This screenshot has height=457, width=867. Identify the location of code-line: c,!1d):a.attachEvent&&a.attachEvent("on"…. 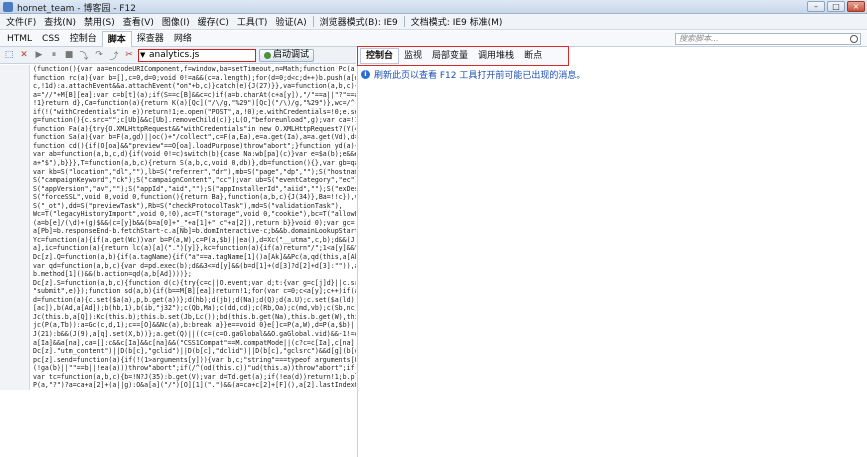
(178, 86).